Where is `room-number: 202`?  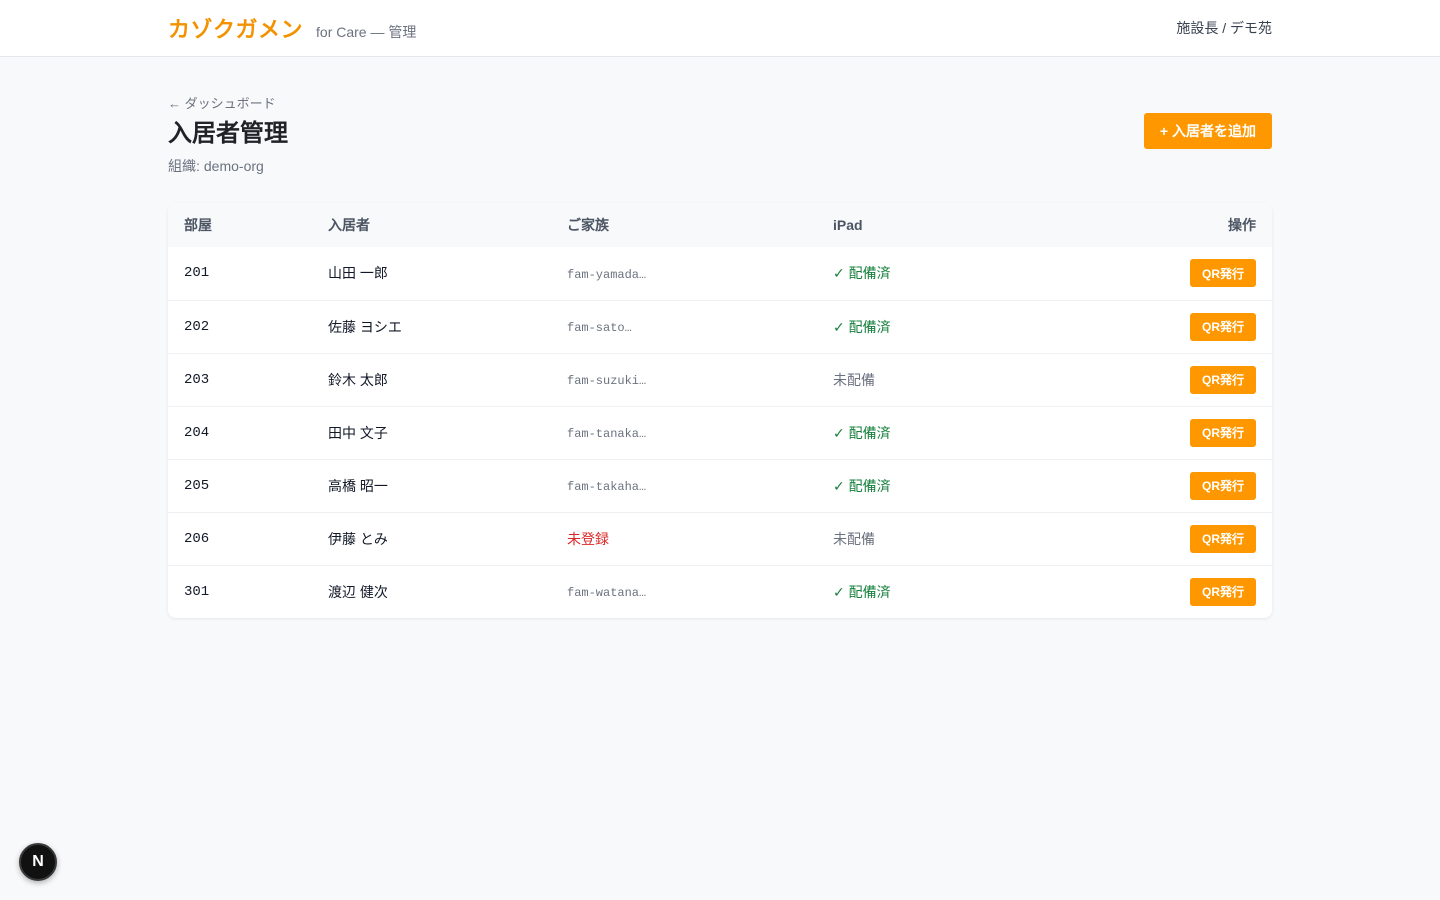 room-number: 202 is located at coordinates (197, 326).